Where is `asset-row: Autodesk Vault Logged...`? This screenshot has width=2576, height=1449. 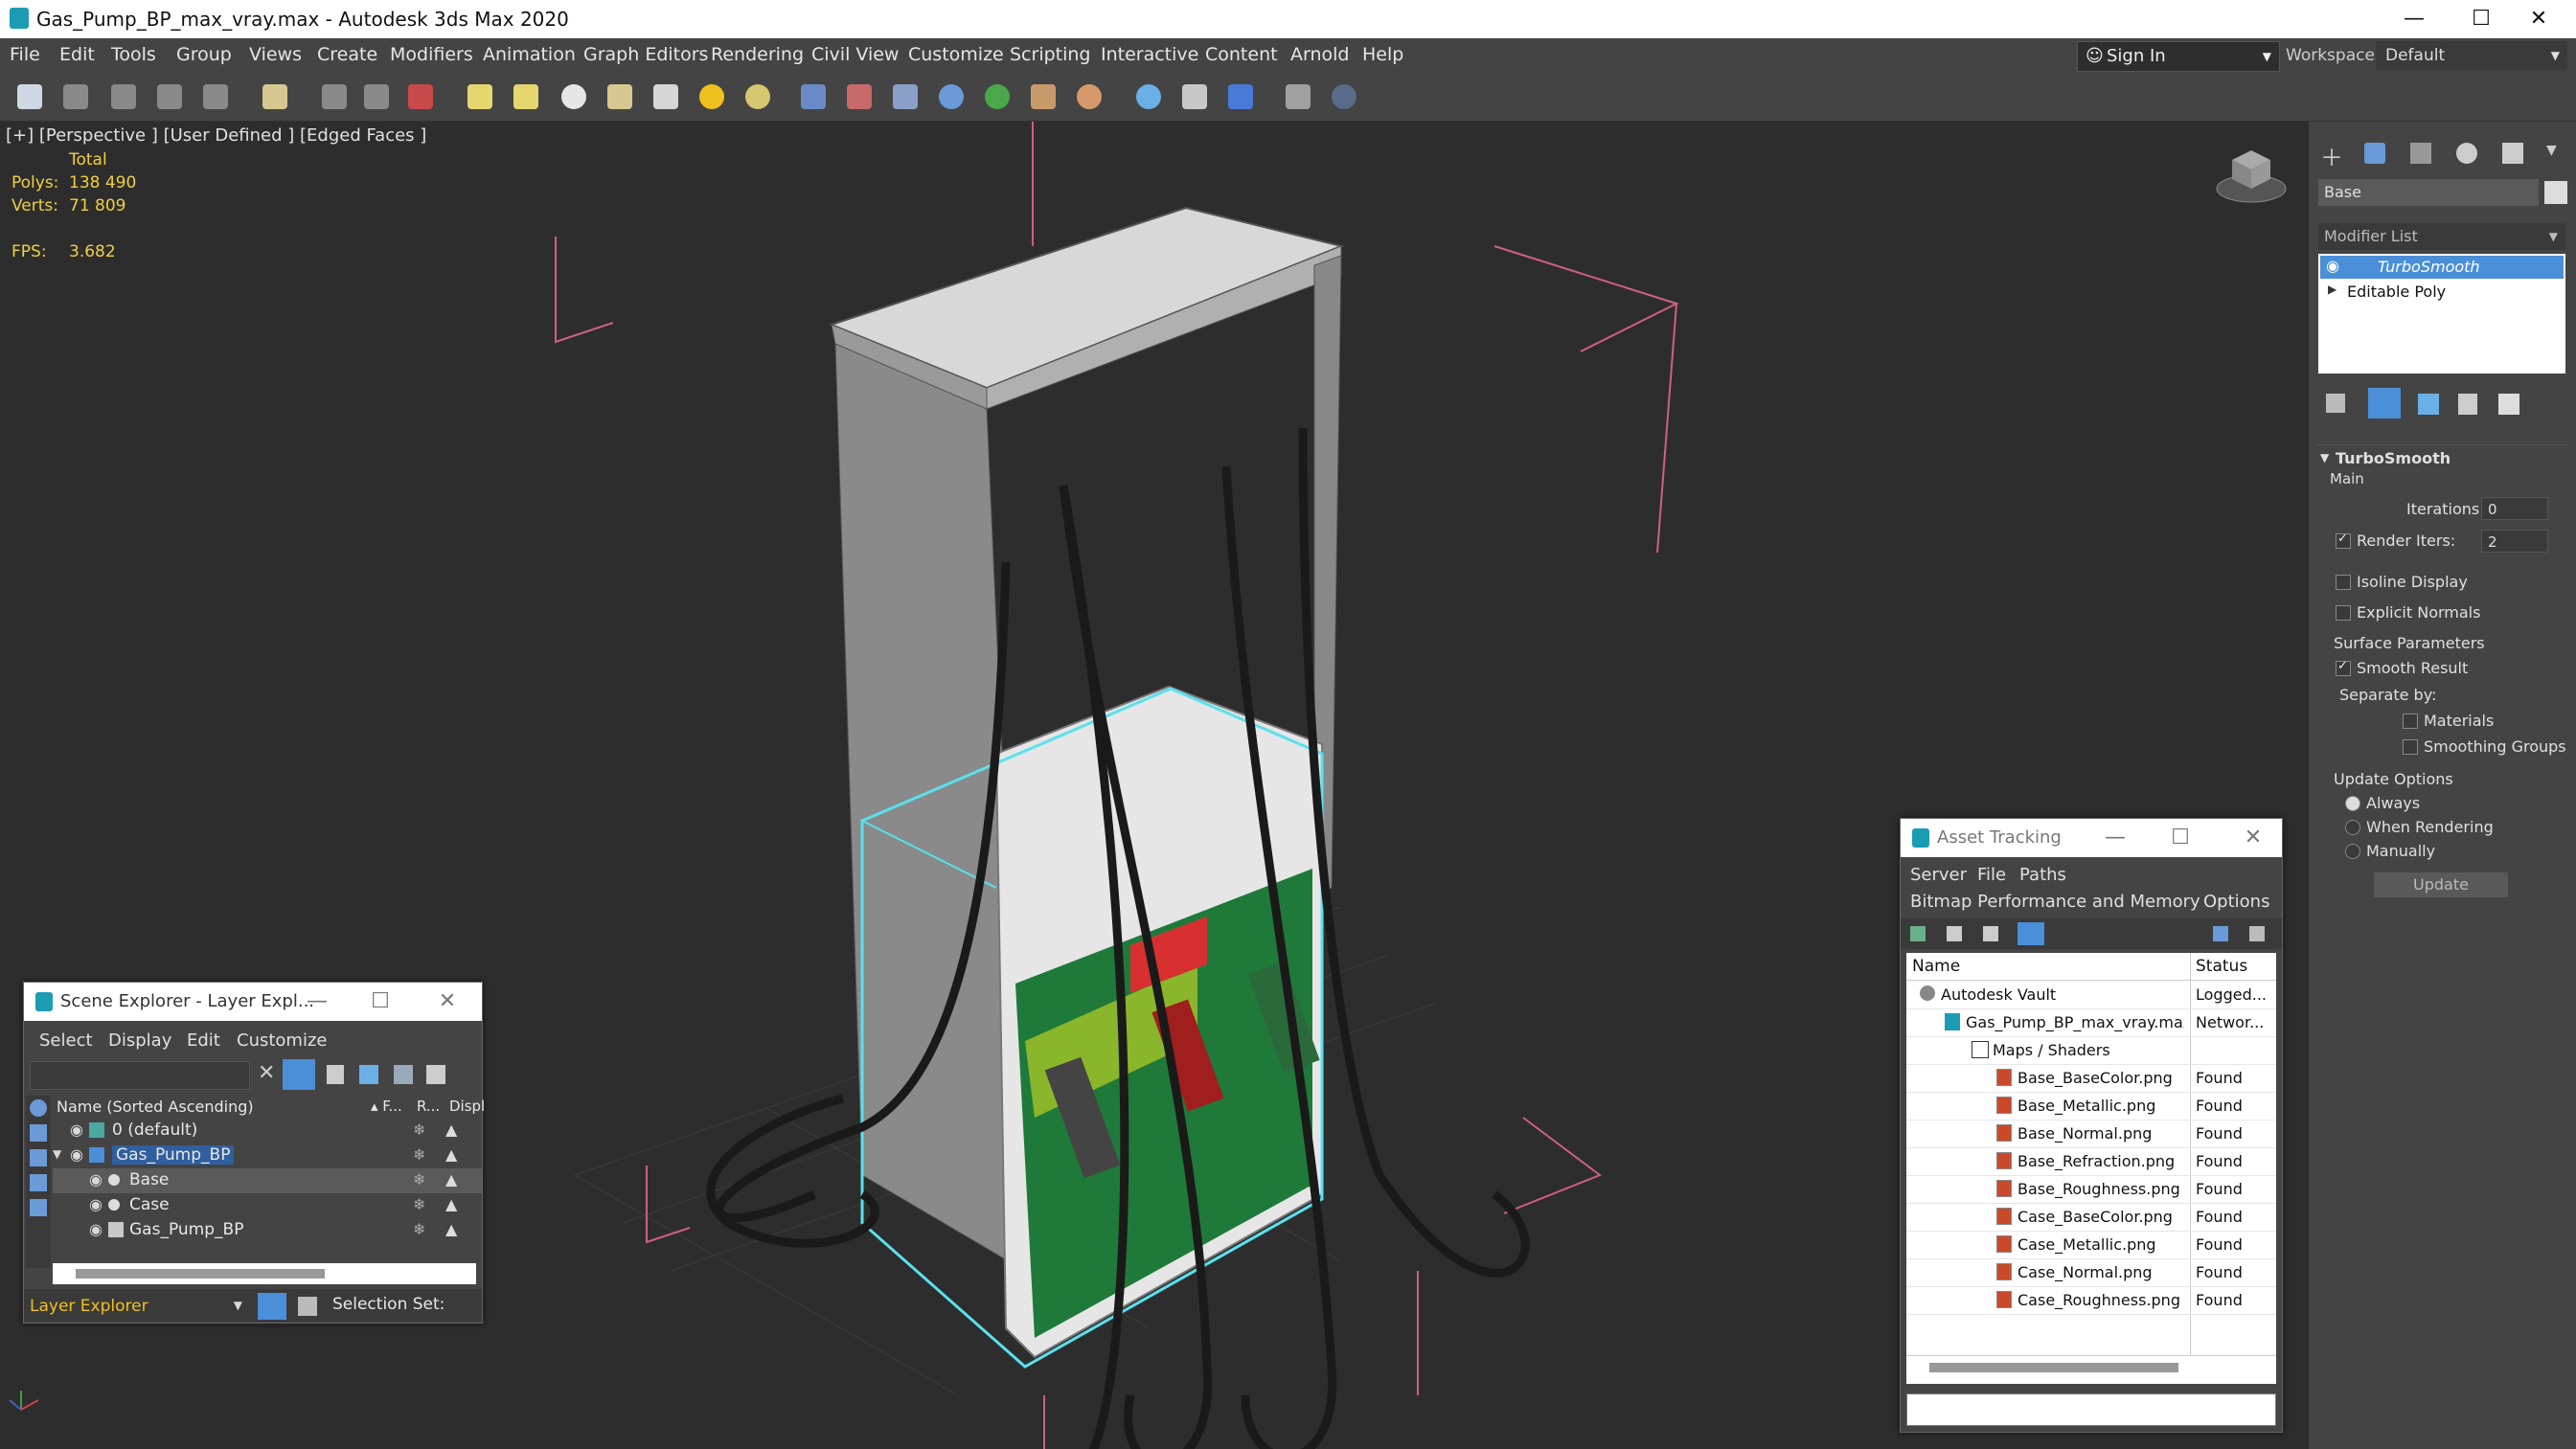
asset-row: Autodesk Vault Logged... is located at coordinates (2091, 995).